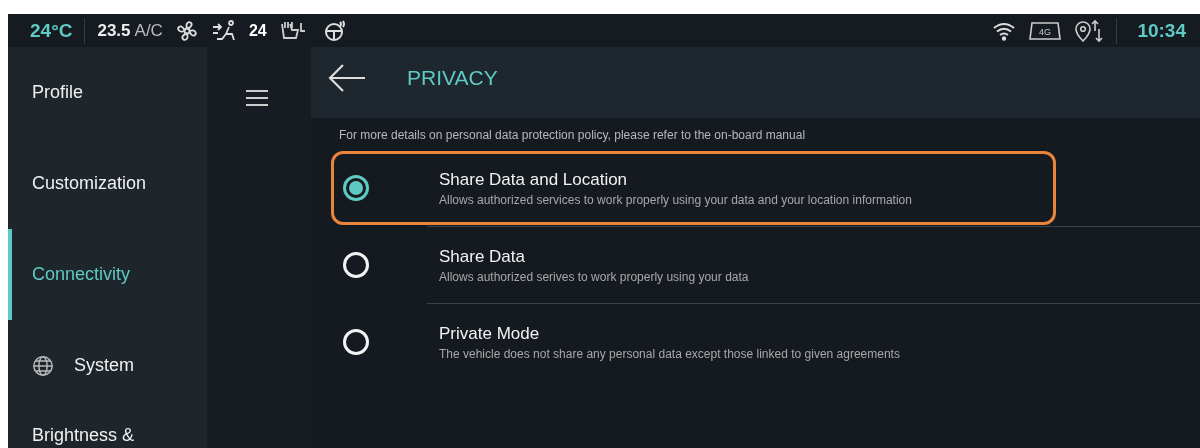 Image resolution: width=1200 pixels, height=448 pixels. I want to click on option-description: The vehicle does not share any personal data except those linked to given agreements, so click(669, 353).